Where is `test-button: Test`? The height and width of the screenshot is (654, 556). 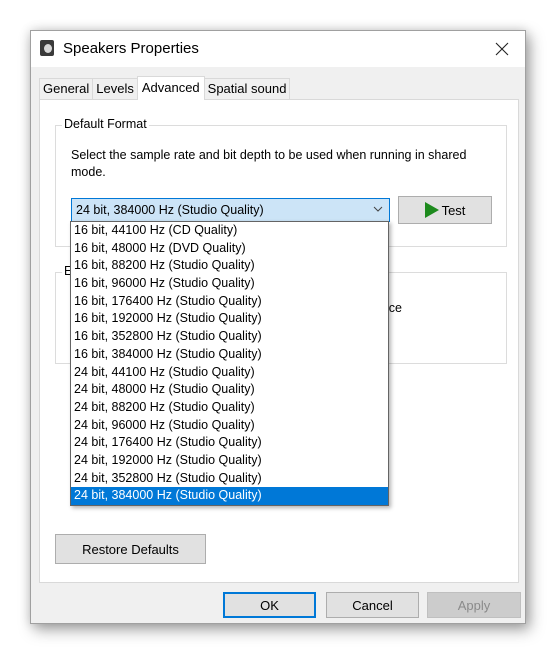
test-button: Test is located at coordinates (445, 210).